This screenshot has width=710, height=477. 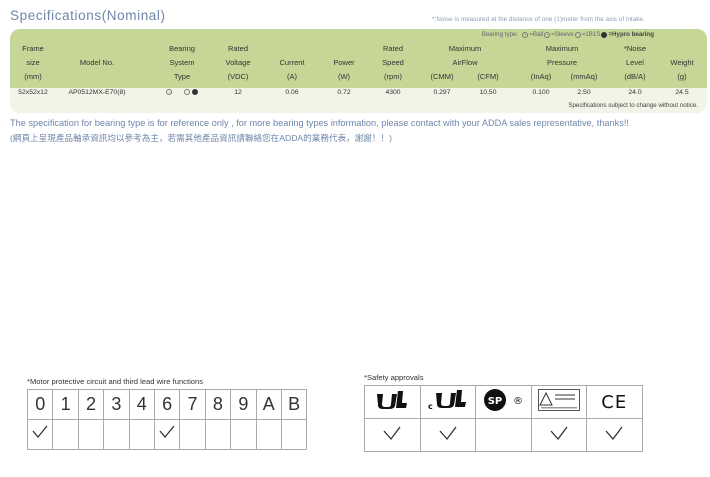 I want to click on column-header: (VDC), so click(x=238, y=76).